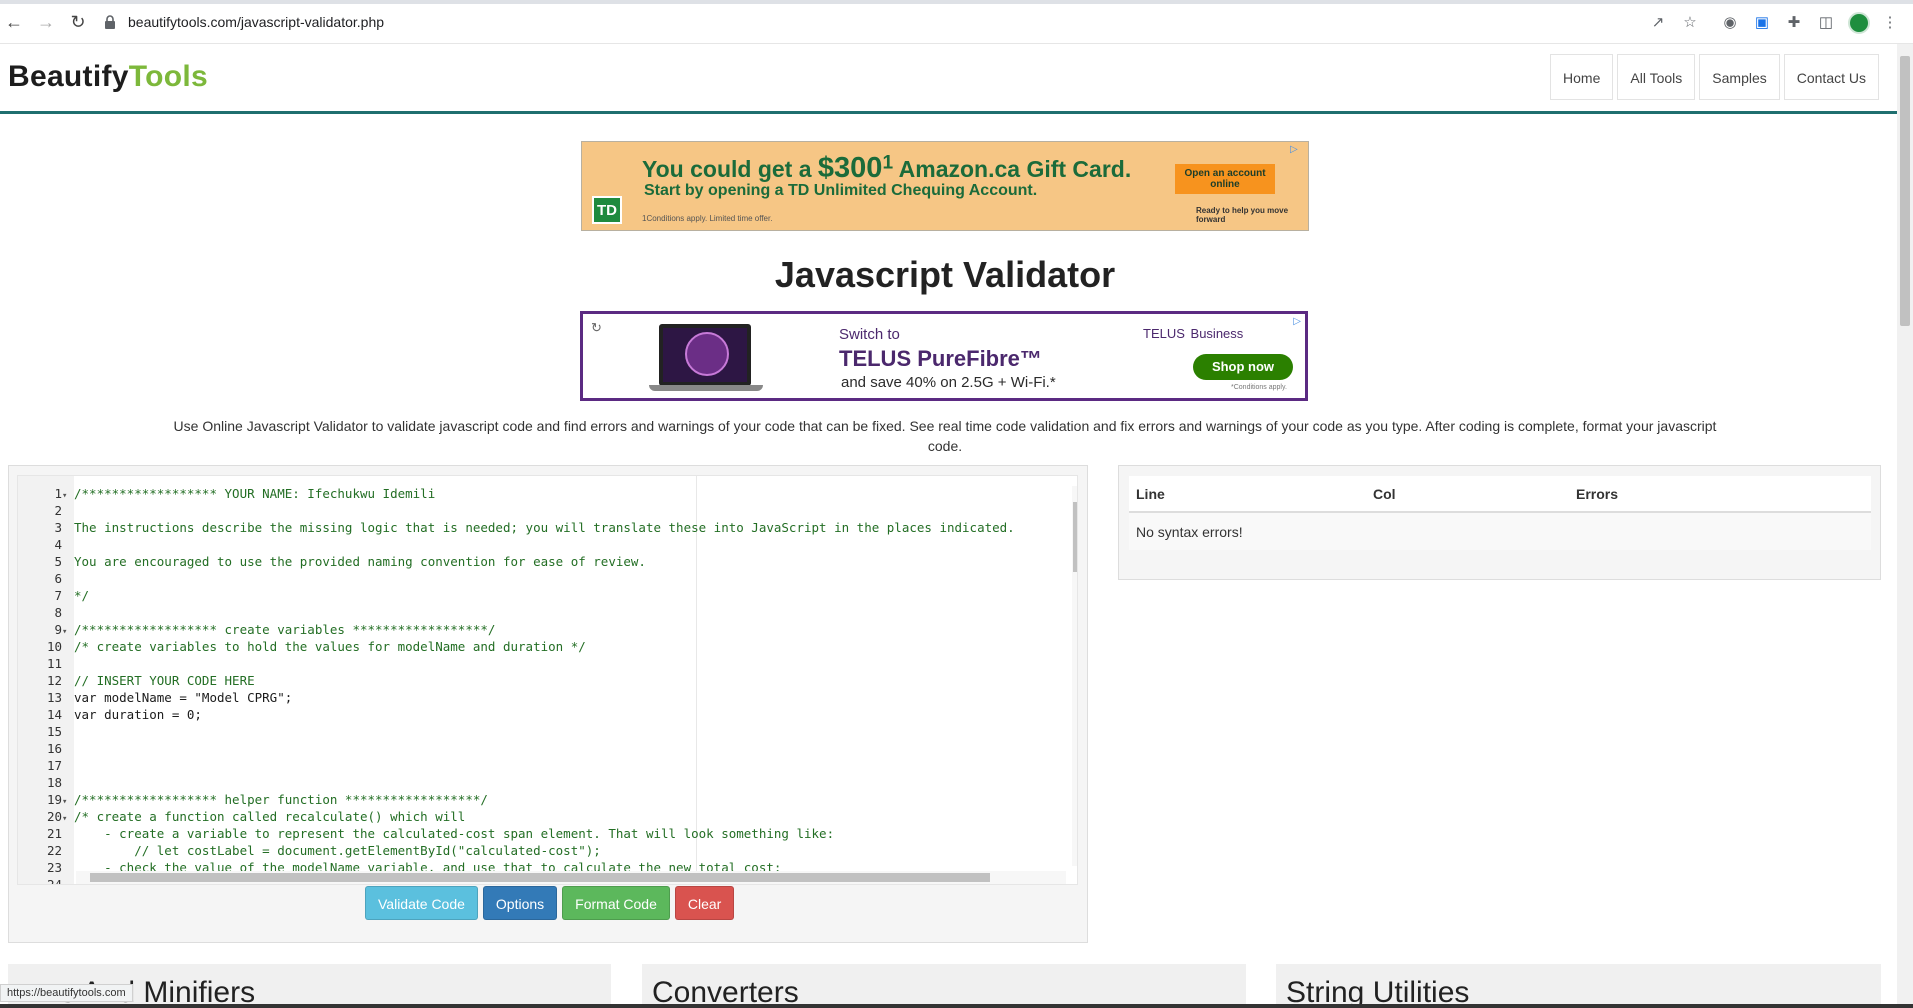 Image resolution: width=1913 pixels, height=1008 pixels. Describe the element at coordinates (1720, 494) in the screenshot. I see `column-header-errors: Errors` at that location.